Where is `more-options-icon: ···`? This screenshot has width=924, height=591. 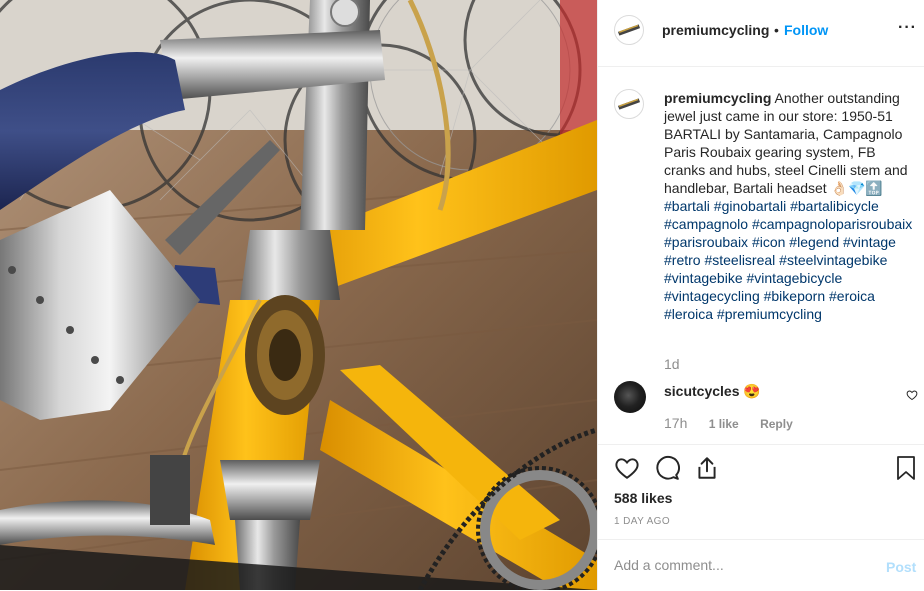
more-options-icon: ··· is located at coordinates (907, 28).